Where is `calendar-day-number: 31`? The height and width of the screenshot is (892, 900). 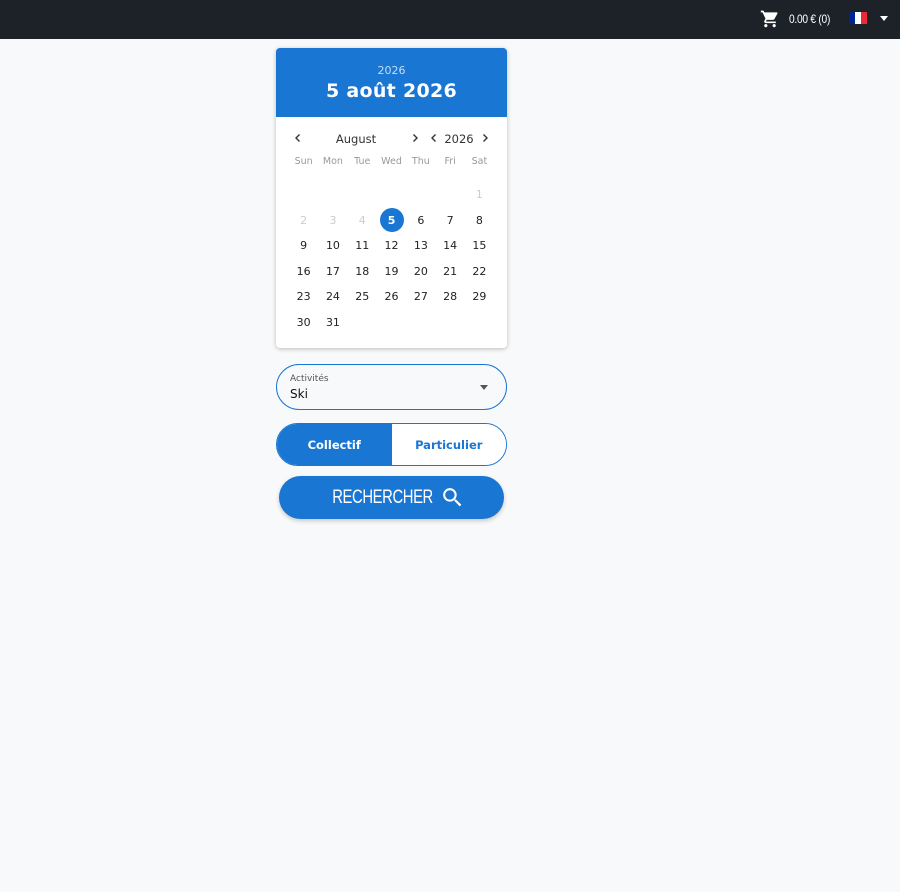
calendar-day-number: 31 is located at coordinates (332, 322).